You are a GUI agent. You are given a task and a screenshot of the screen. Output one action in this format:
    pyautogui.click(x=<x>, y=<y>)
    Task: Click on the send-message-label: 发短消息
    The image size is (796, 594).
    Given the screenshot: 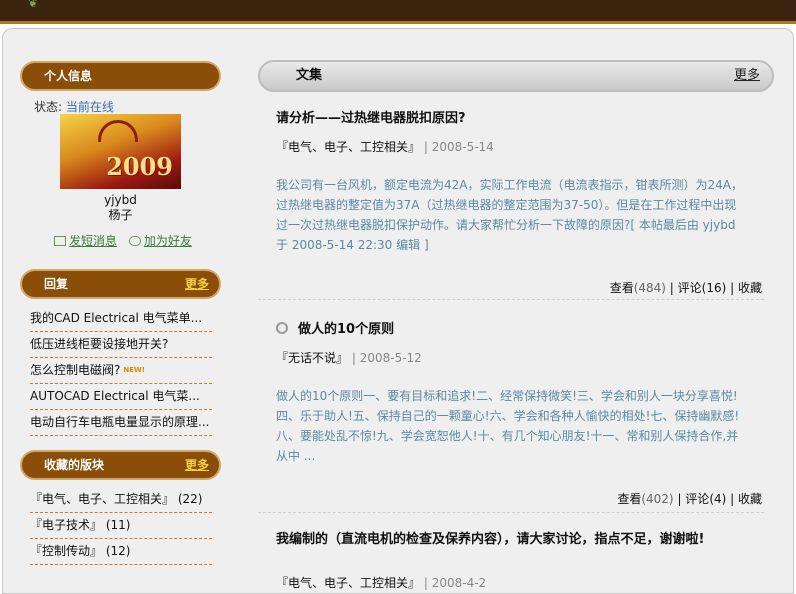 What is the action you would take?
    pyautogui.click(x=93, y=241)
    